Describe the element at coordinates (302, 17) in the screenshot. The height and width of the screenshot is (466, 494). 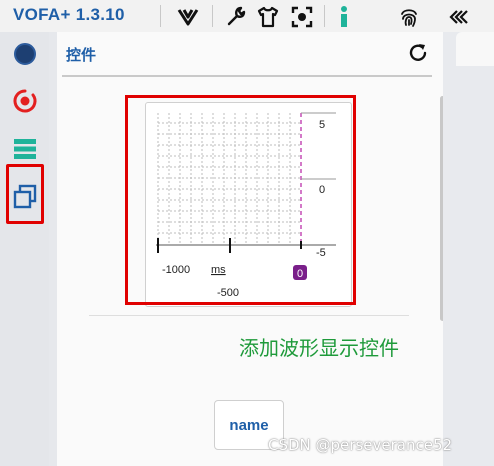
I see `capture-icon` at that location.